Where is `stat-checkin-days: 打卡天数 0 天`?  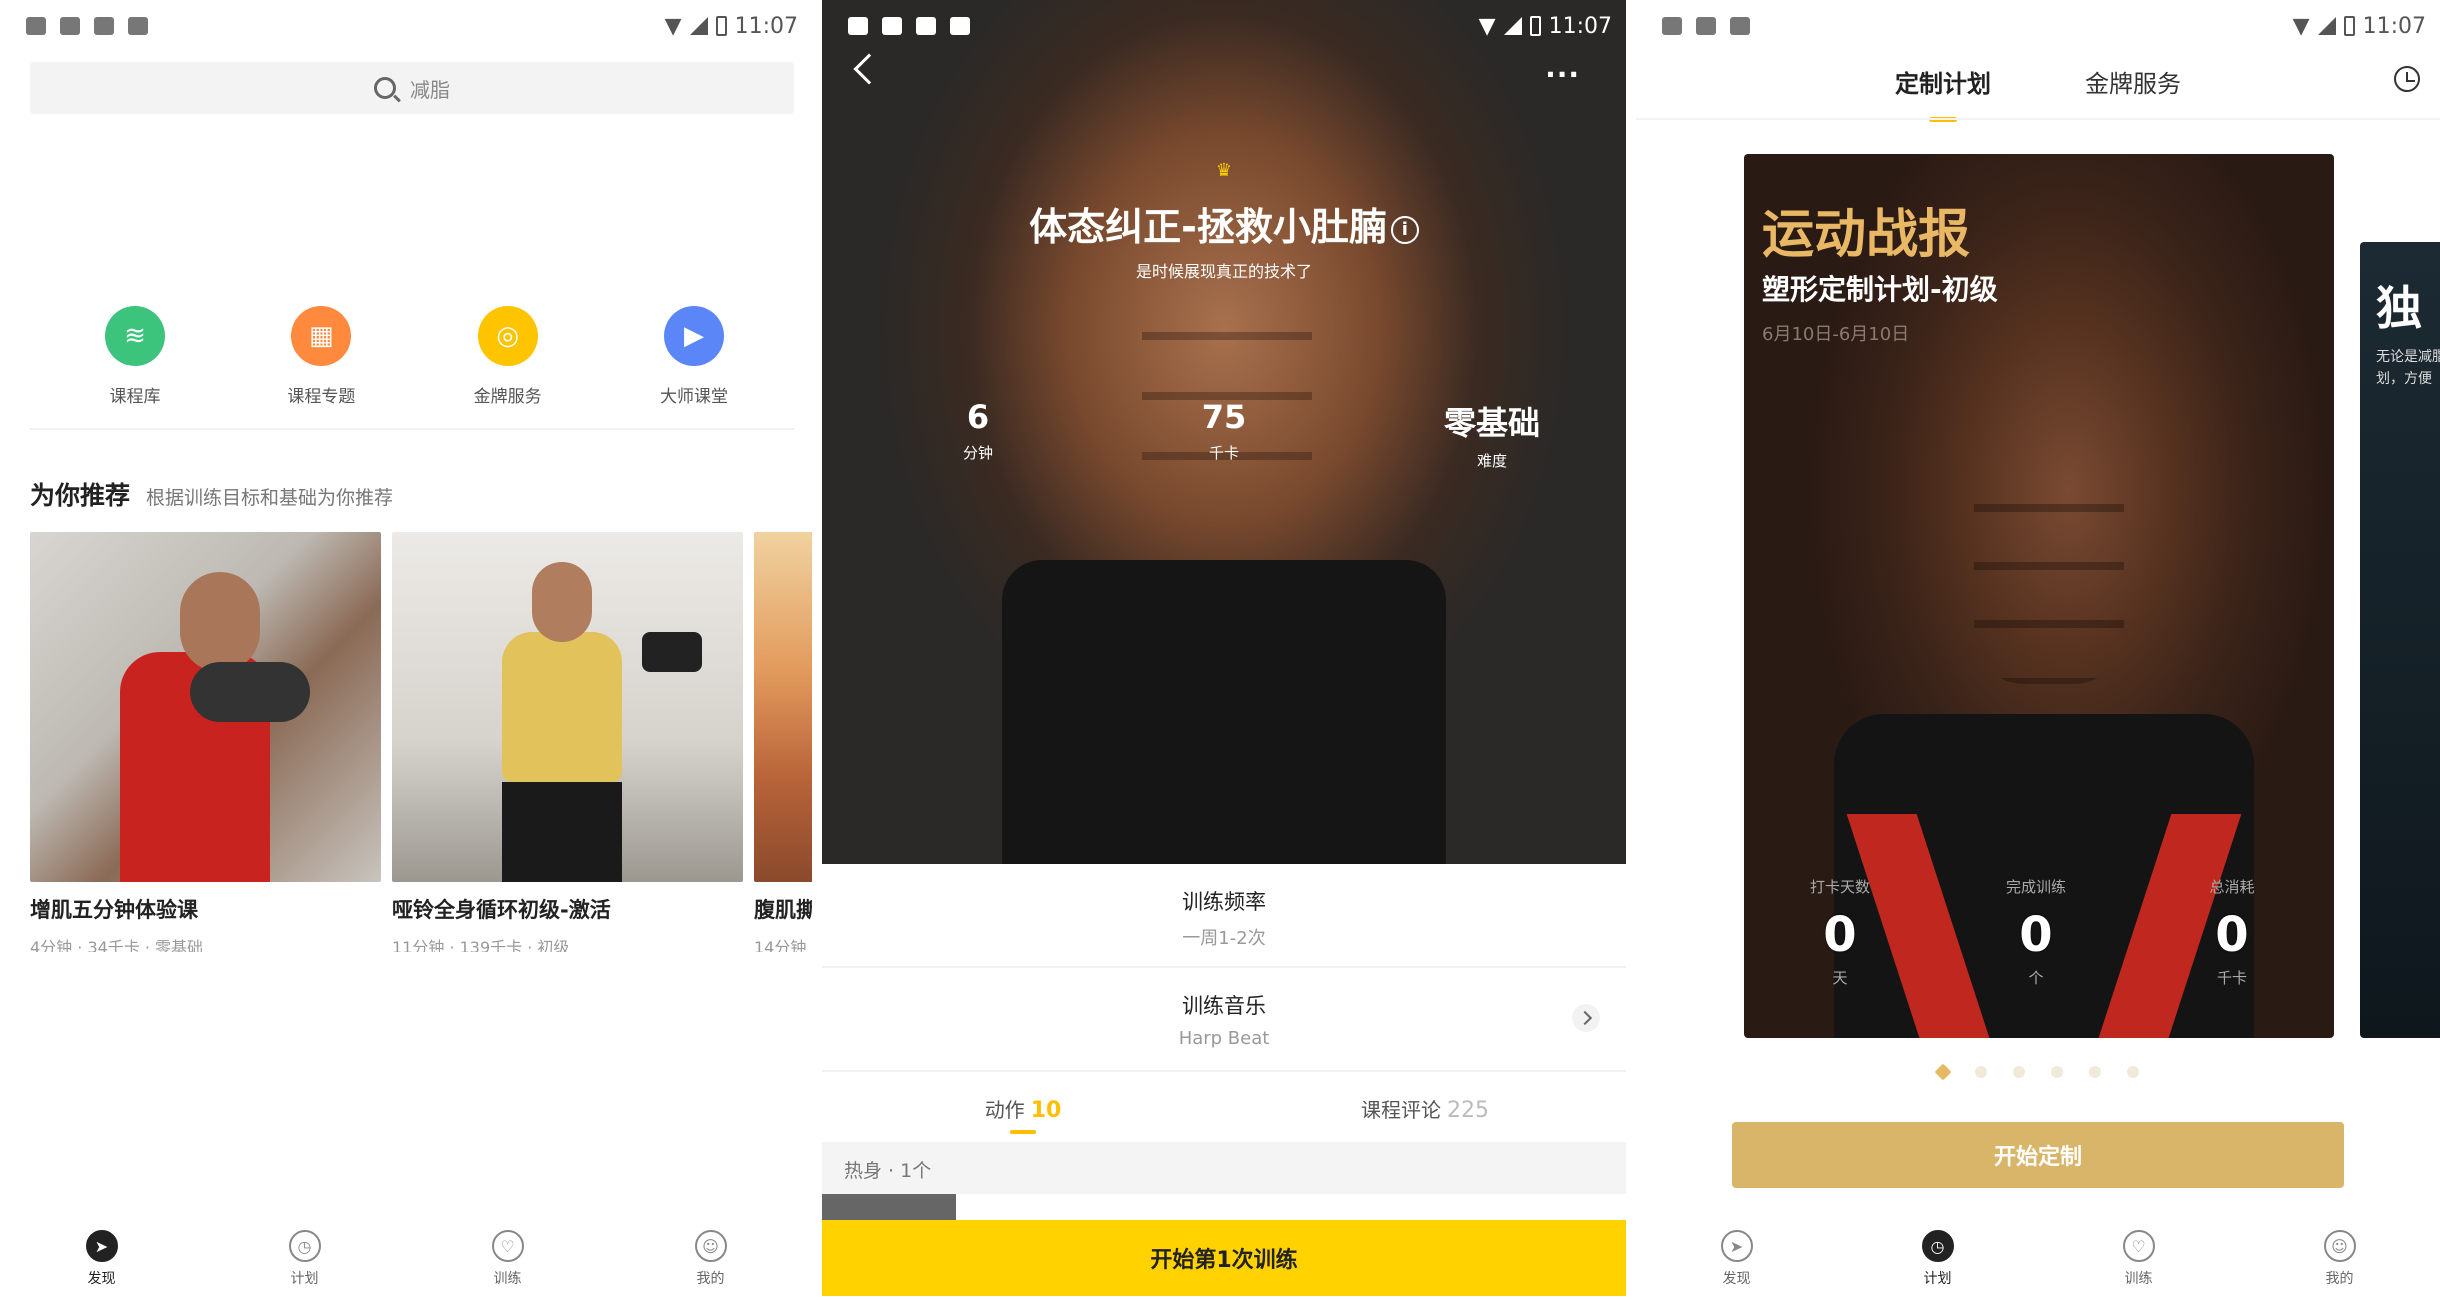 stat-checkin-days: 打卡天数 0 天 is located at coordinates (1840, 932).